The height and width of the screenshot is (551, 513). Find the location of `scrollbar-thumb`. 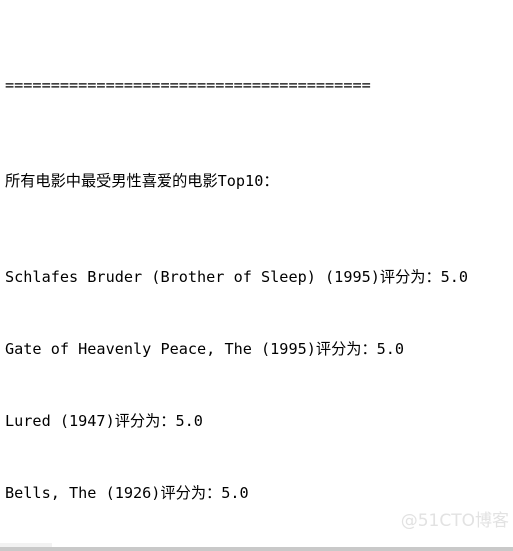

scrollbar-thumb is located at coordinates (26, 545).